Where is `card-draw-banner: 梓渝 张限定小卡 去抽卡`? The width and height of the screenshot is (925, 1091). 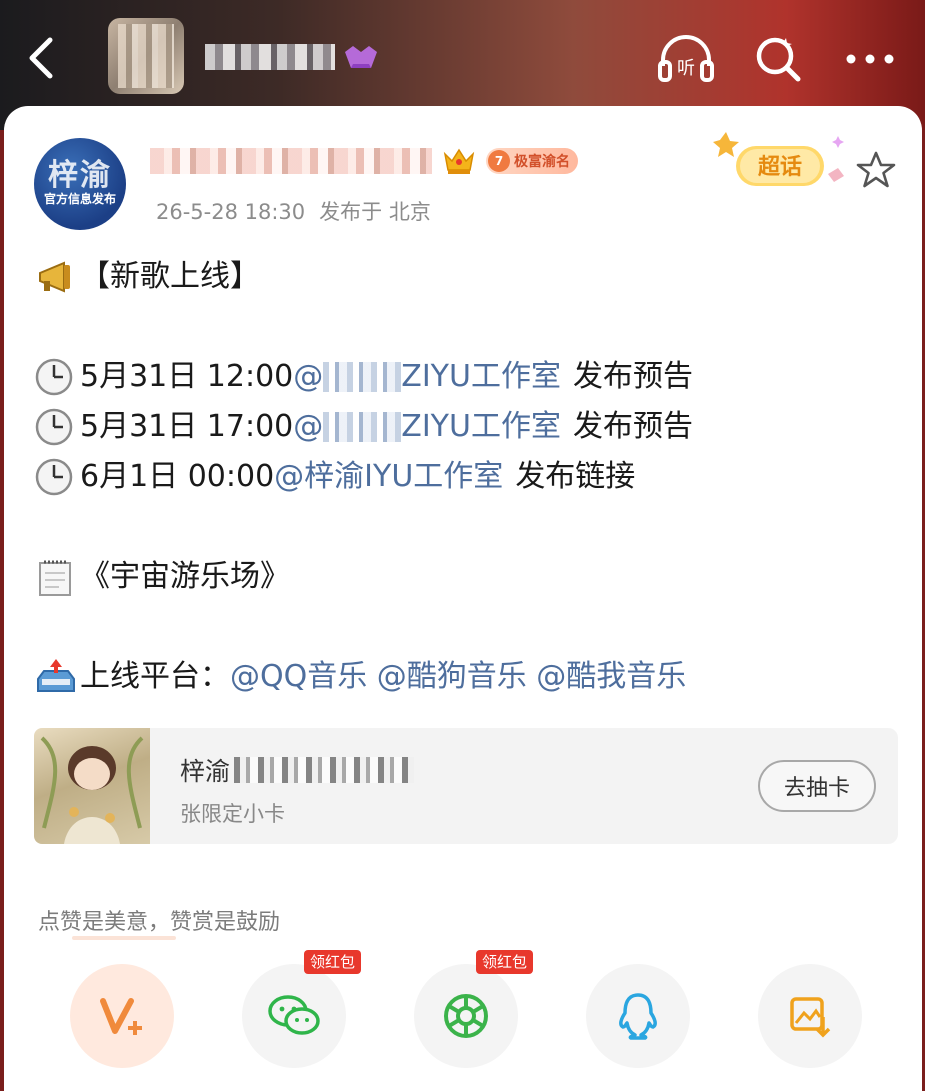
card-draw-banner: 梓渝 张限定小卡 去抽卡 is located at coordinates (466, 786).